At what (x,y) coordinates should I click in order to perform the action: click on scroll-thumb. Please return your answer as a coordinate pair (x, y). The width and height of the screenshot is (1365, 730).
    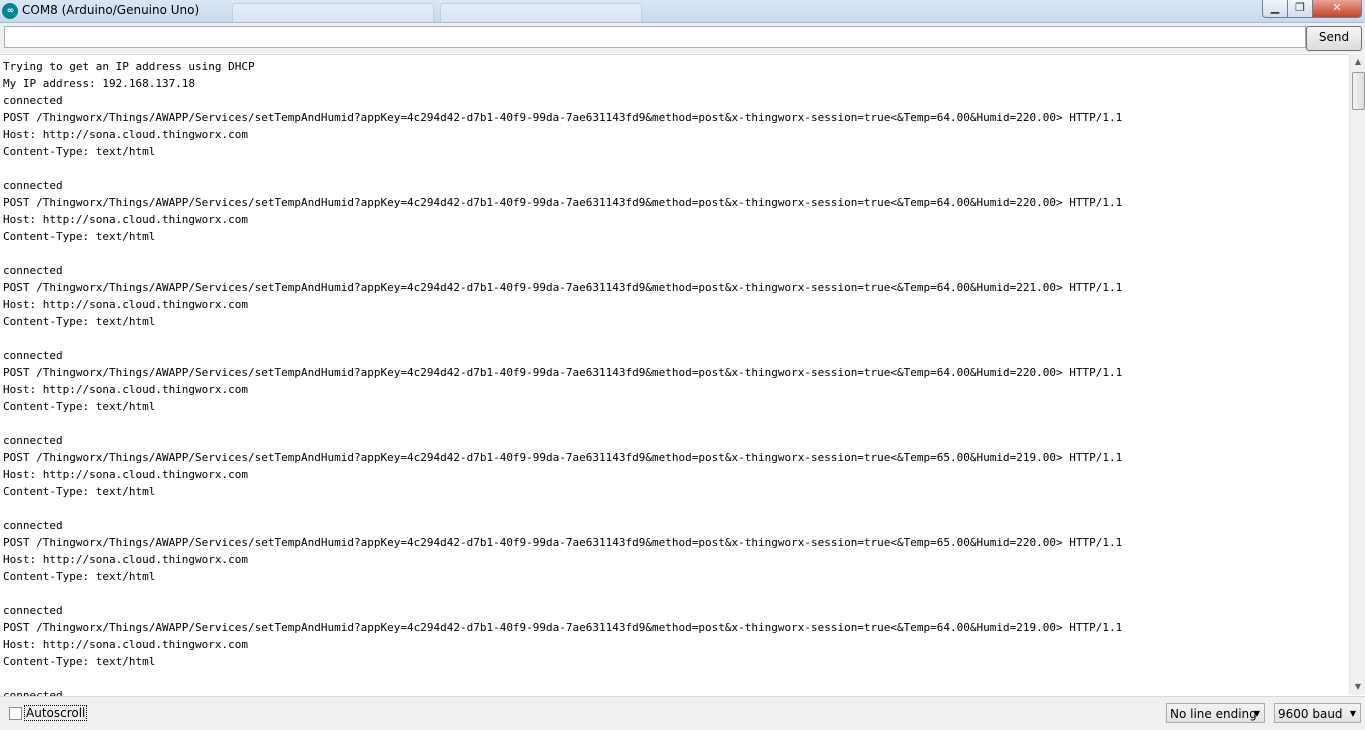
    Looking at the image, I should click on (1358, 91).